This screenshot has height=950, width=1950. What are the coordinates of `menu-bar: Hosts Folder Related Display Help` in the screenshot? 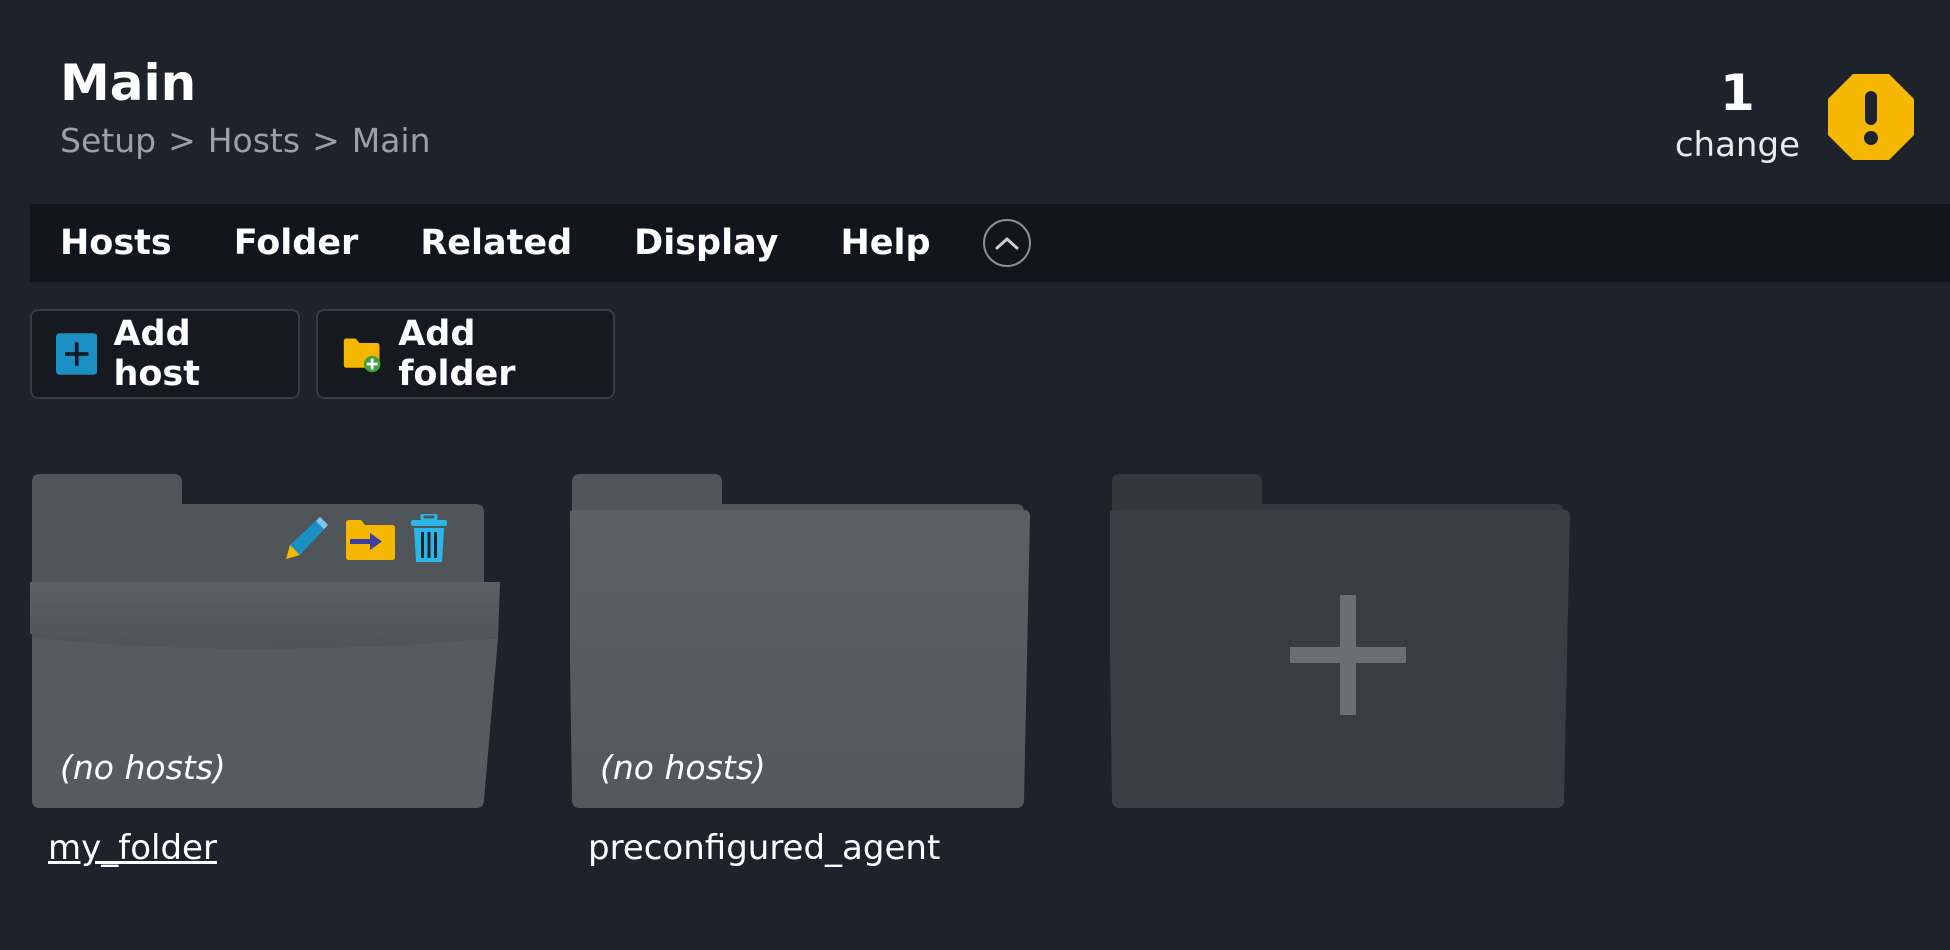 It's located at (990, 243).